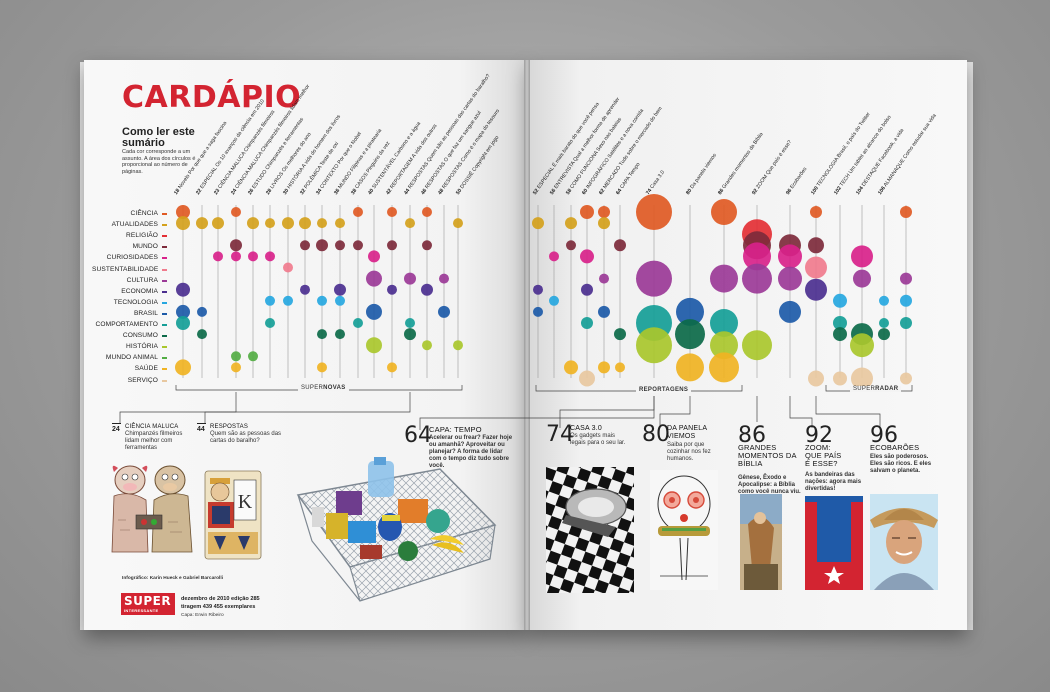  What do you see at coordinates (767, 455) in the screenshot?
I see `feature-title: GRANDES MOMENTOS DA BÍBLIA` at bounding box center [767, 455].